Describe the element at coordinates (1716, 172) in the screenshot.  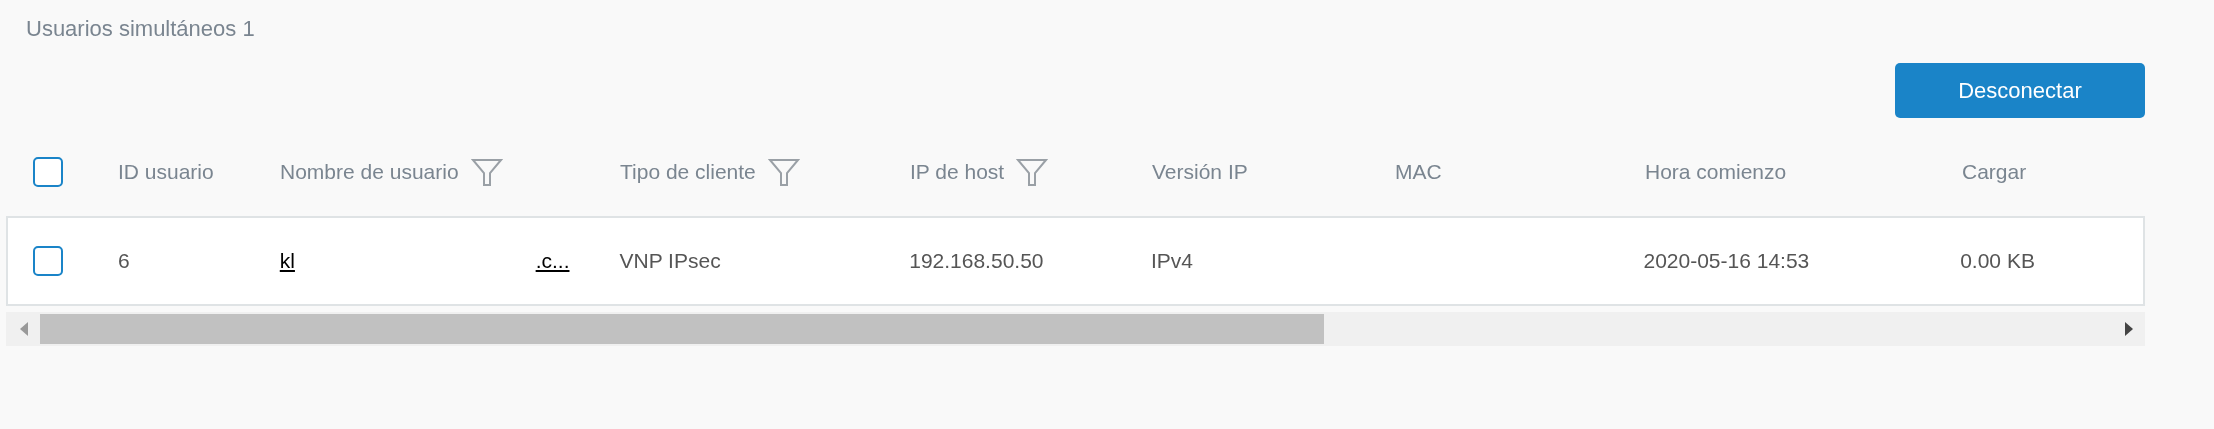
I see `column-header: Hora comienzo` at that location.